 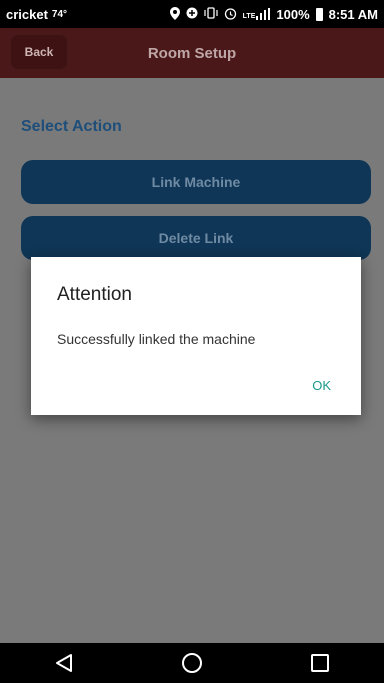 I want to click on ok-button: OK, so click(x=321, y=385).